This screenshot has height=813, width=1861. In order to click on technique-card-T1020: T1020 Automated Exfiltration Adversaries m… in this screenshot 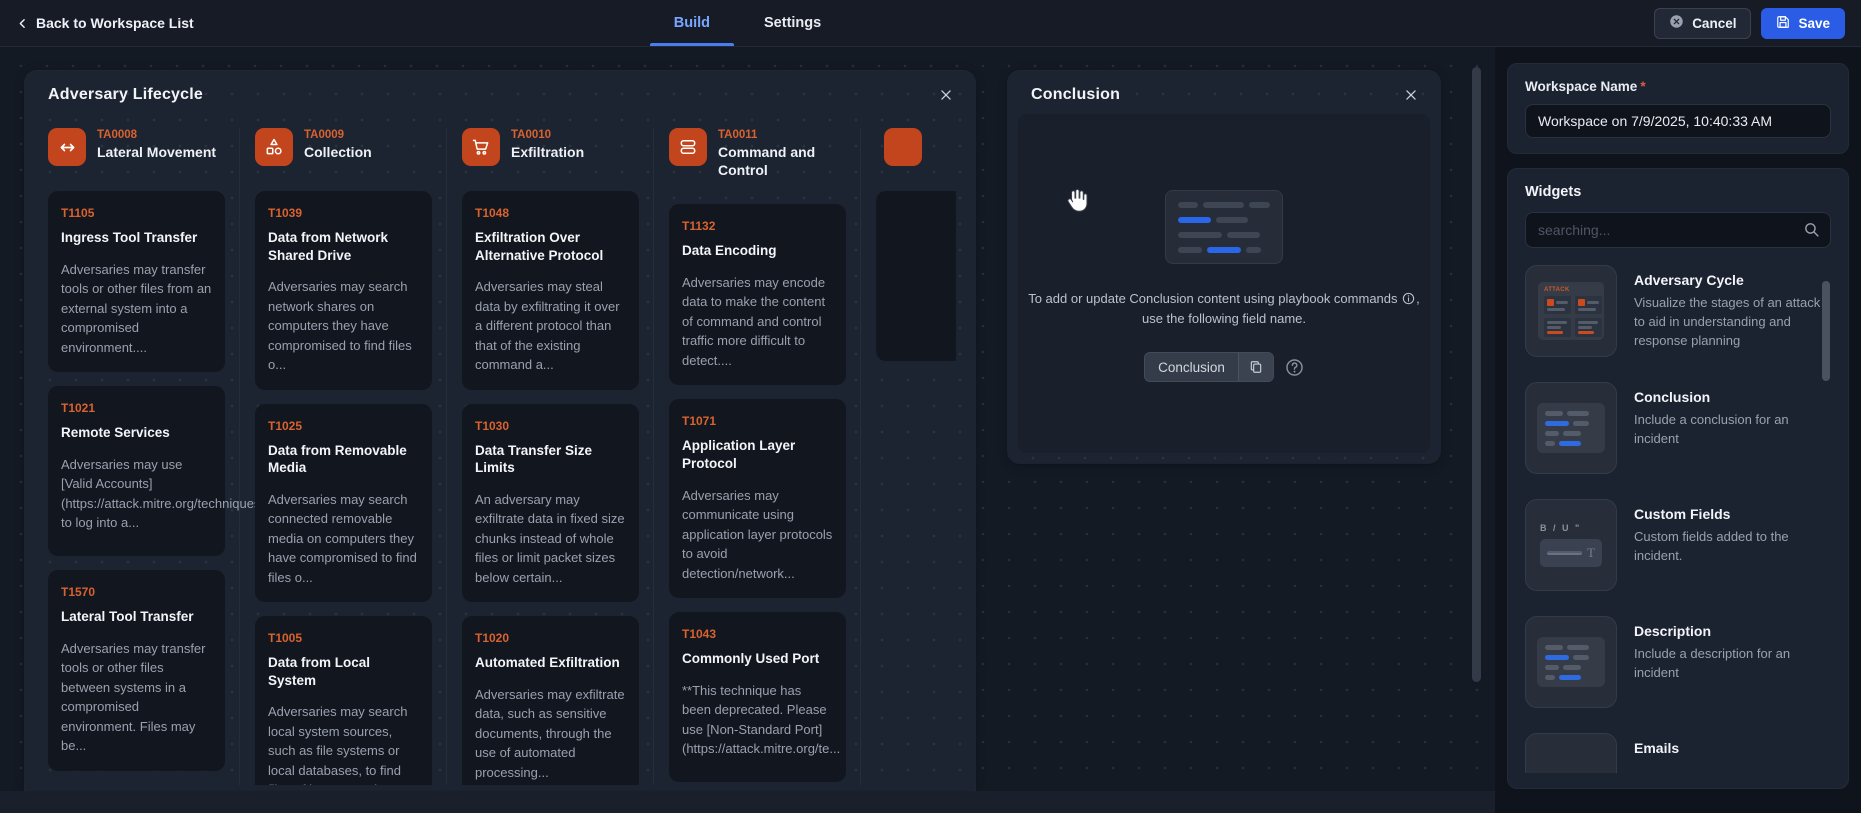, I will do `click(550, 700)`.